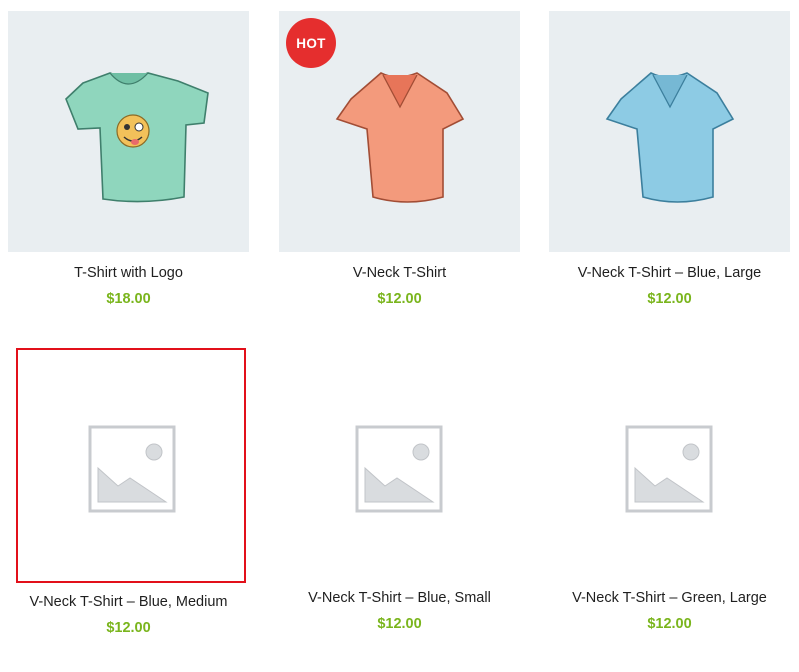 The height and width of the screenshot is (672, 799). What do you see at coordinates (128, 602) in the screenshot?
I see `product-title: V-Neck T-Shirt – Blue, Medium` at bounding box center [128, 602].